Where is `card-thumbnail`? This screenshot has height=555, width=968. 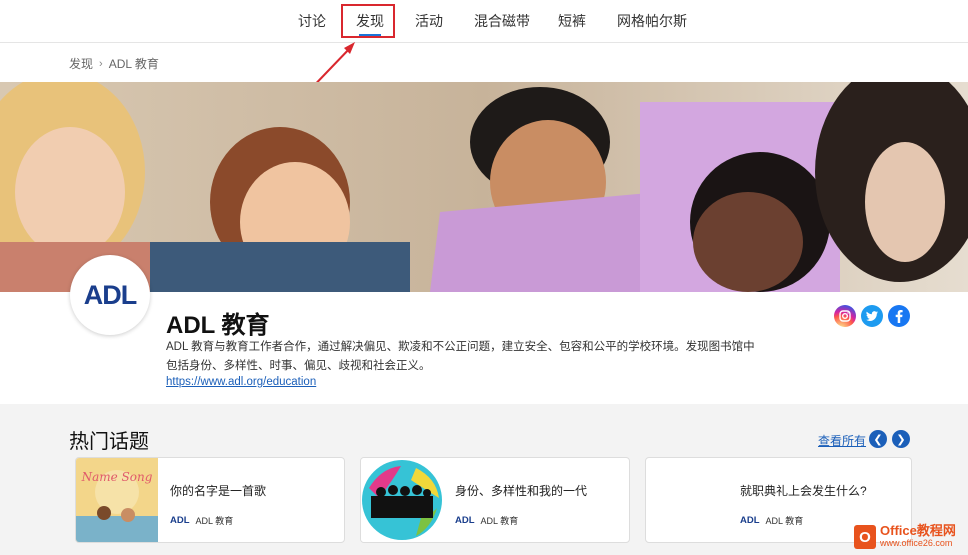 card-thumbnail is located at coordinates (402, 500).